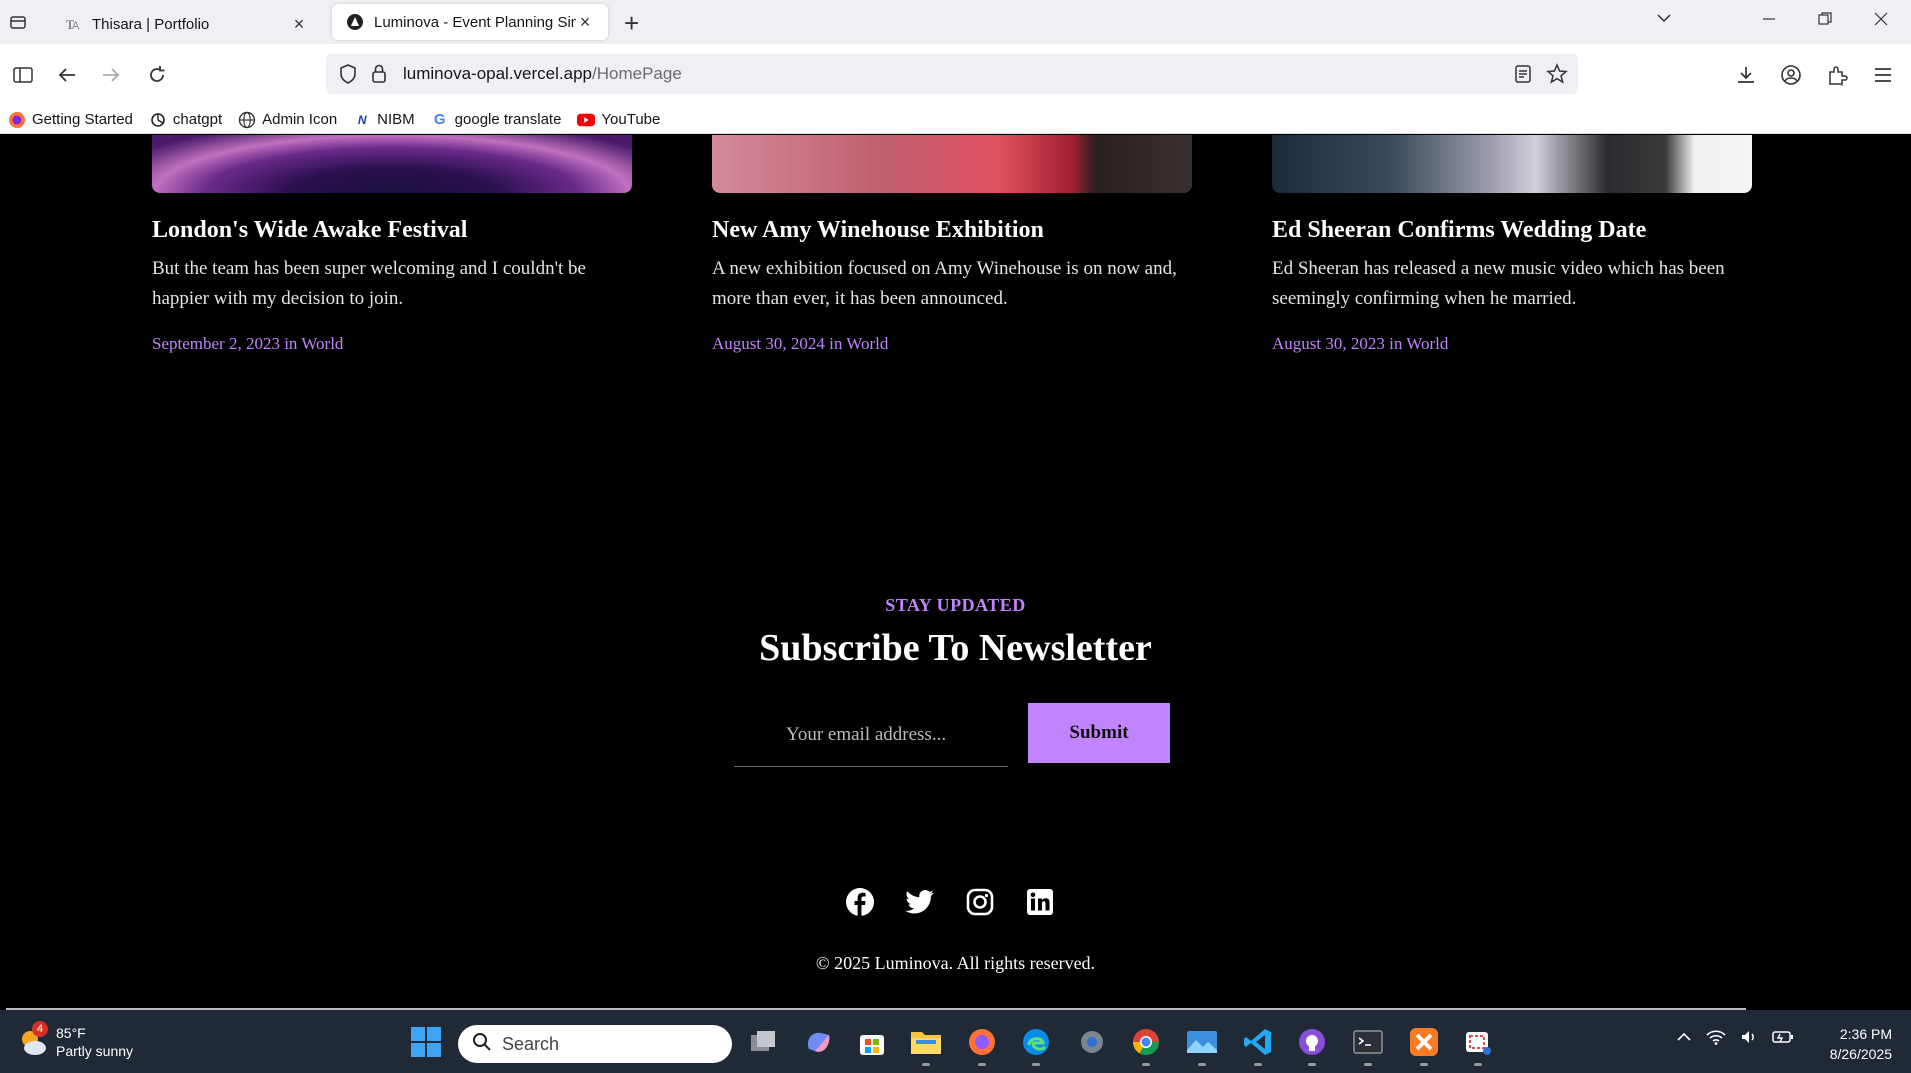  I want to click on edge-icon, so click(1036, 1046).